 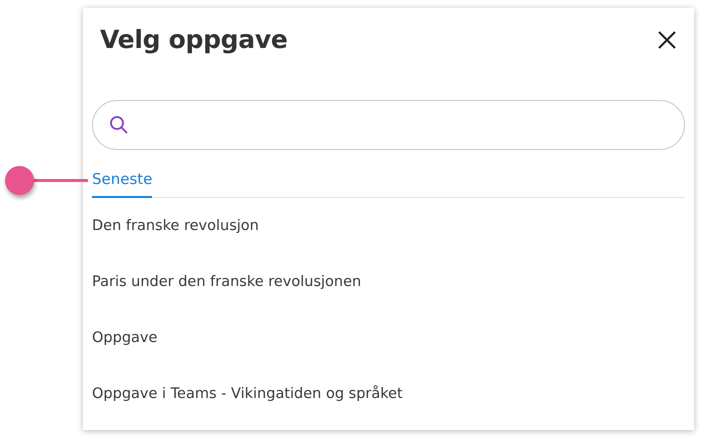 What do you see at coordinates (122, 183) in the screenshot?
I see `tab: Seneste` at bounding box center [122, 183].